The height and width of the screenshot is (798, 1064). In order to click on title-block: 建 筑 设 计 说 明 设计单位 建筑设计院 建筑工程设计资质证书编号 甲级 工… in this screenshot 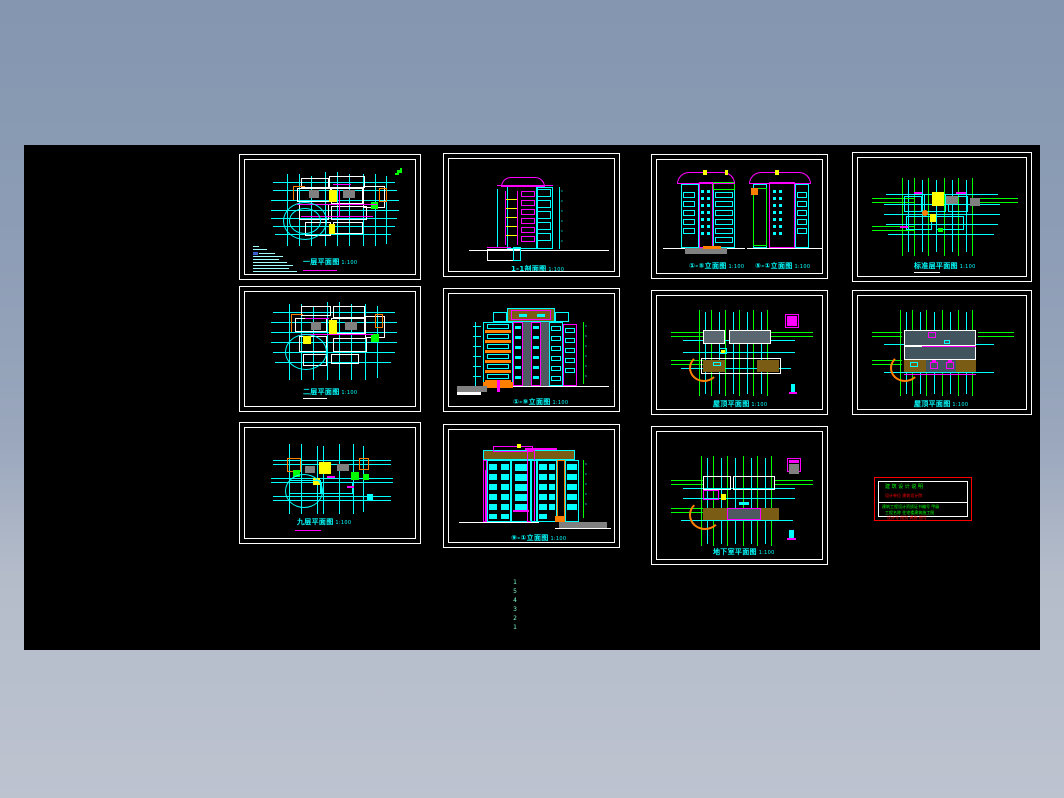, I will do `click(923, 499)`.